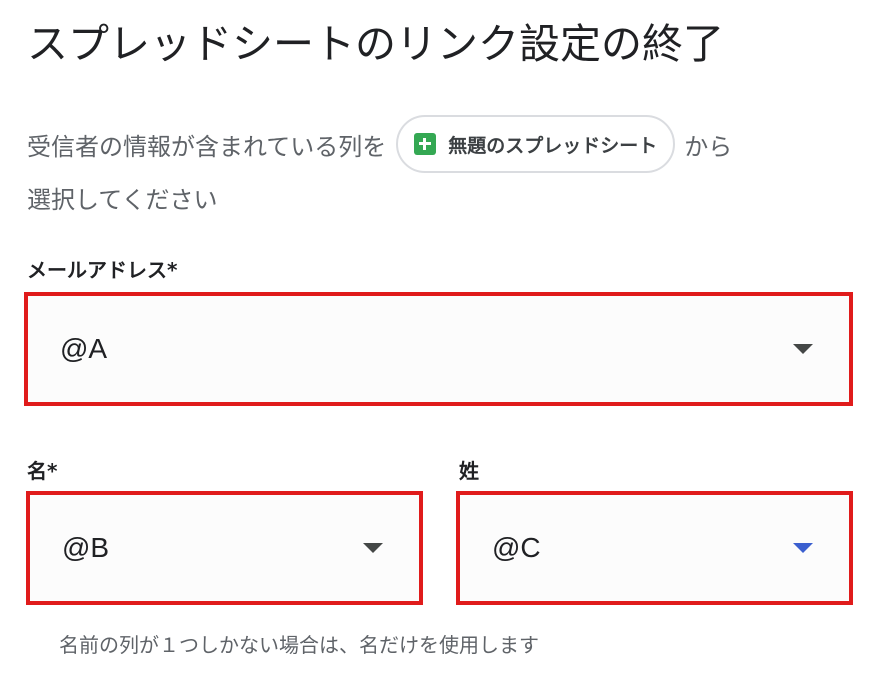 Image resolution: width=878 pixels, height=678 pixels. I want to click on last-name-column-select: @C, so click(654, 548).